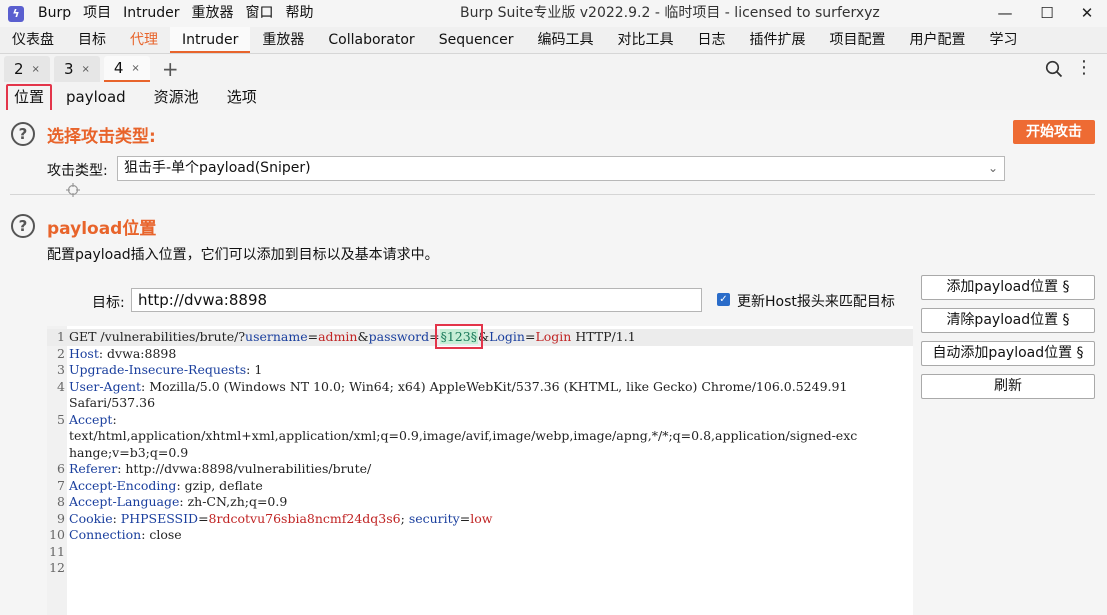  I want to click on menu-bar: Burp 项目 Intruder 重放器 窗口 帮助, so click(176, 13).